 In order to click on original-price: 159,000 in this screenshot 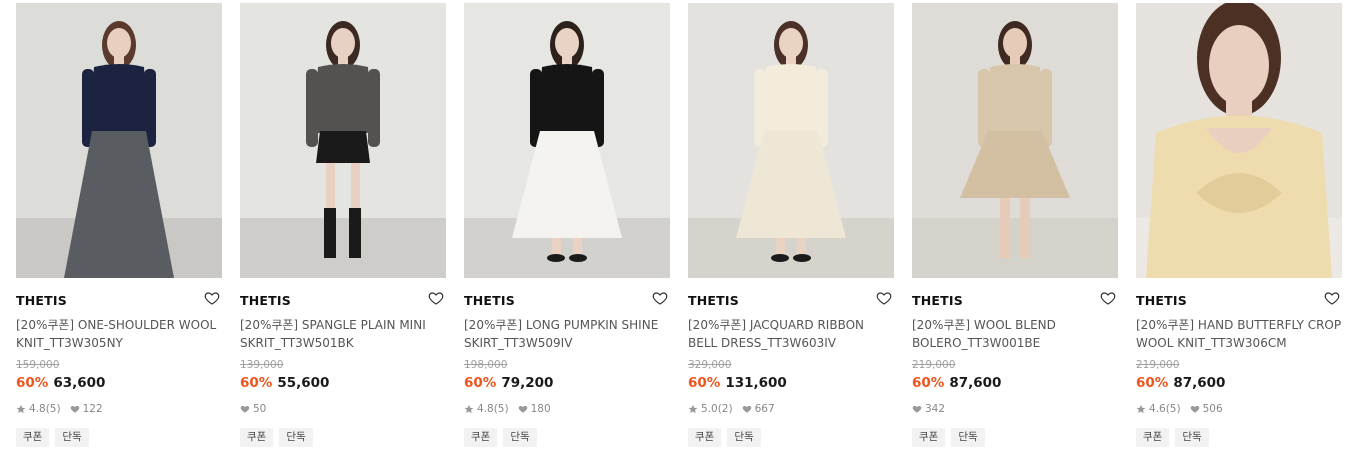, I will do `click(38, 365)`.